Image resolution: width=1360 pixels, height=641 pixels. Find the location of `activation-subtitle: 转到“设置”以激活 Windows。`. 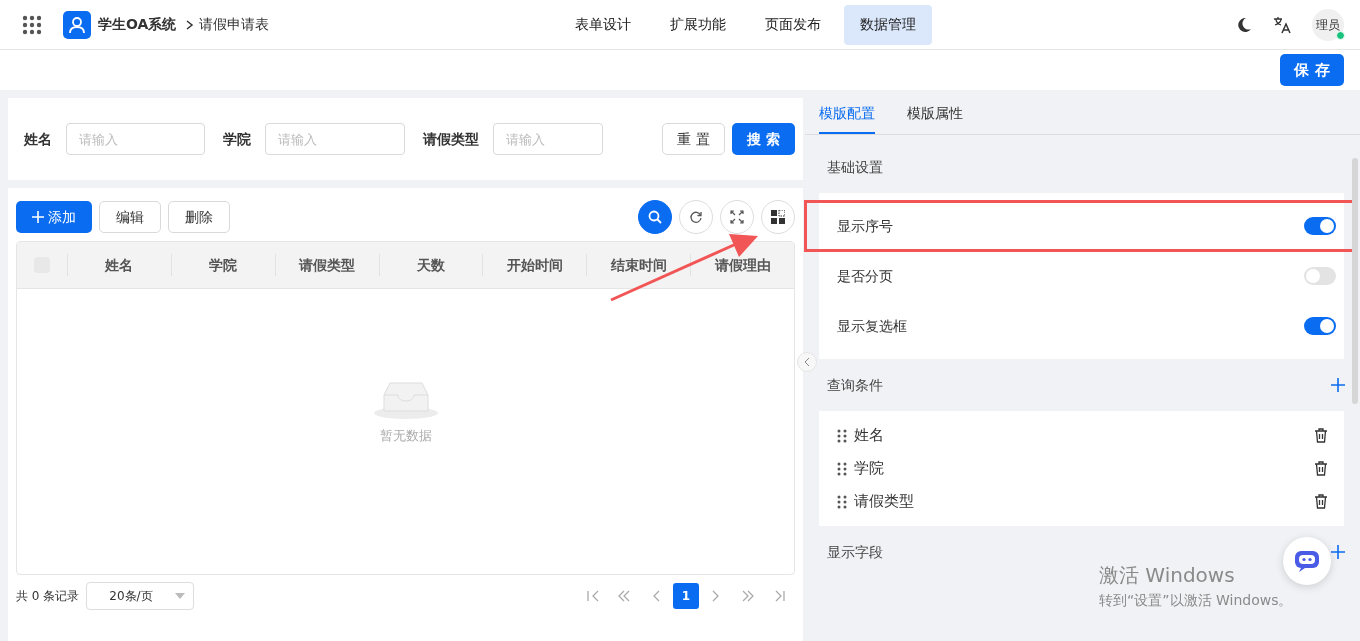

activation-subtitle: 转到“设置”以激活 Windows。 is located at coordinates (1196, 600).